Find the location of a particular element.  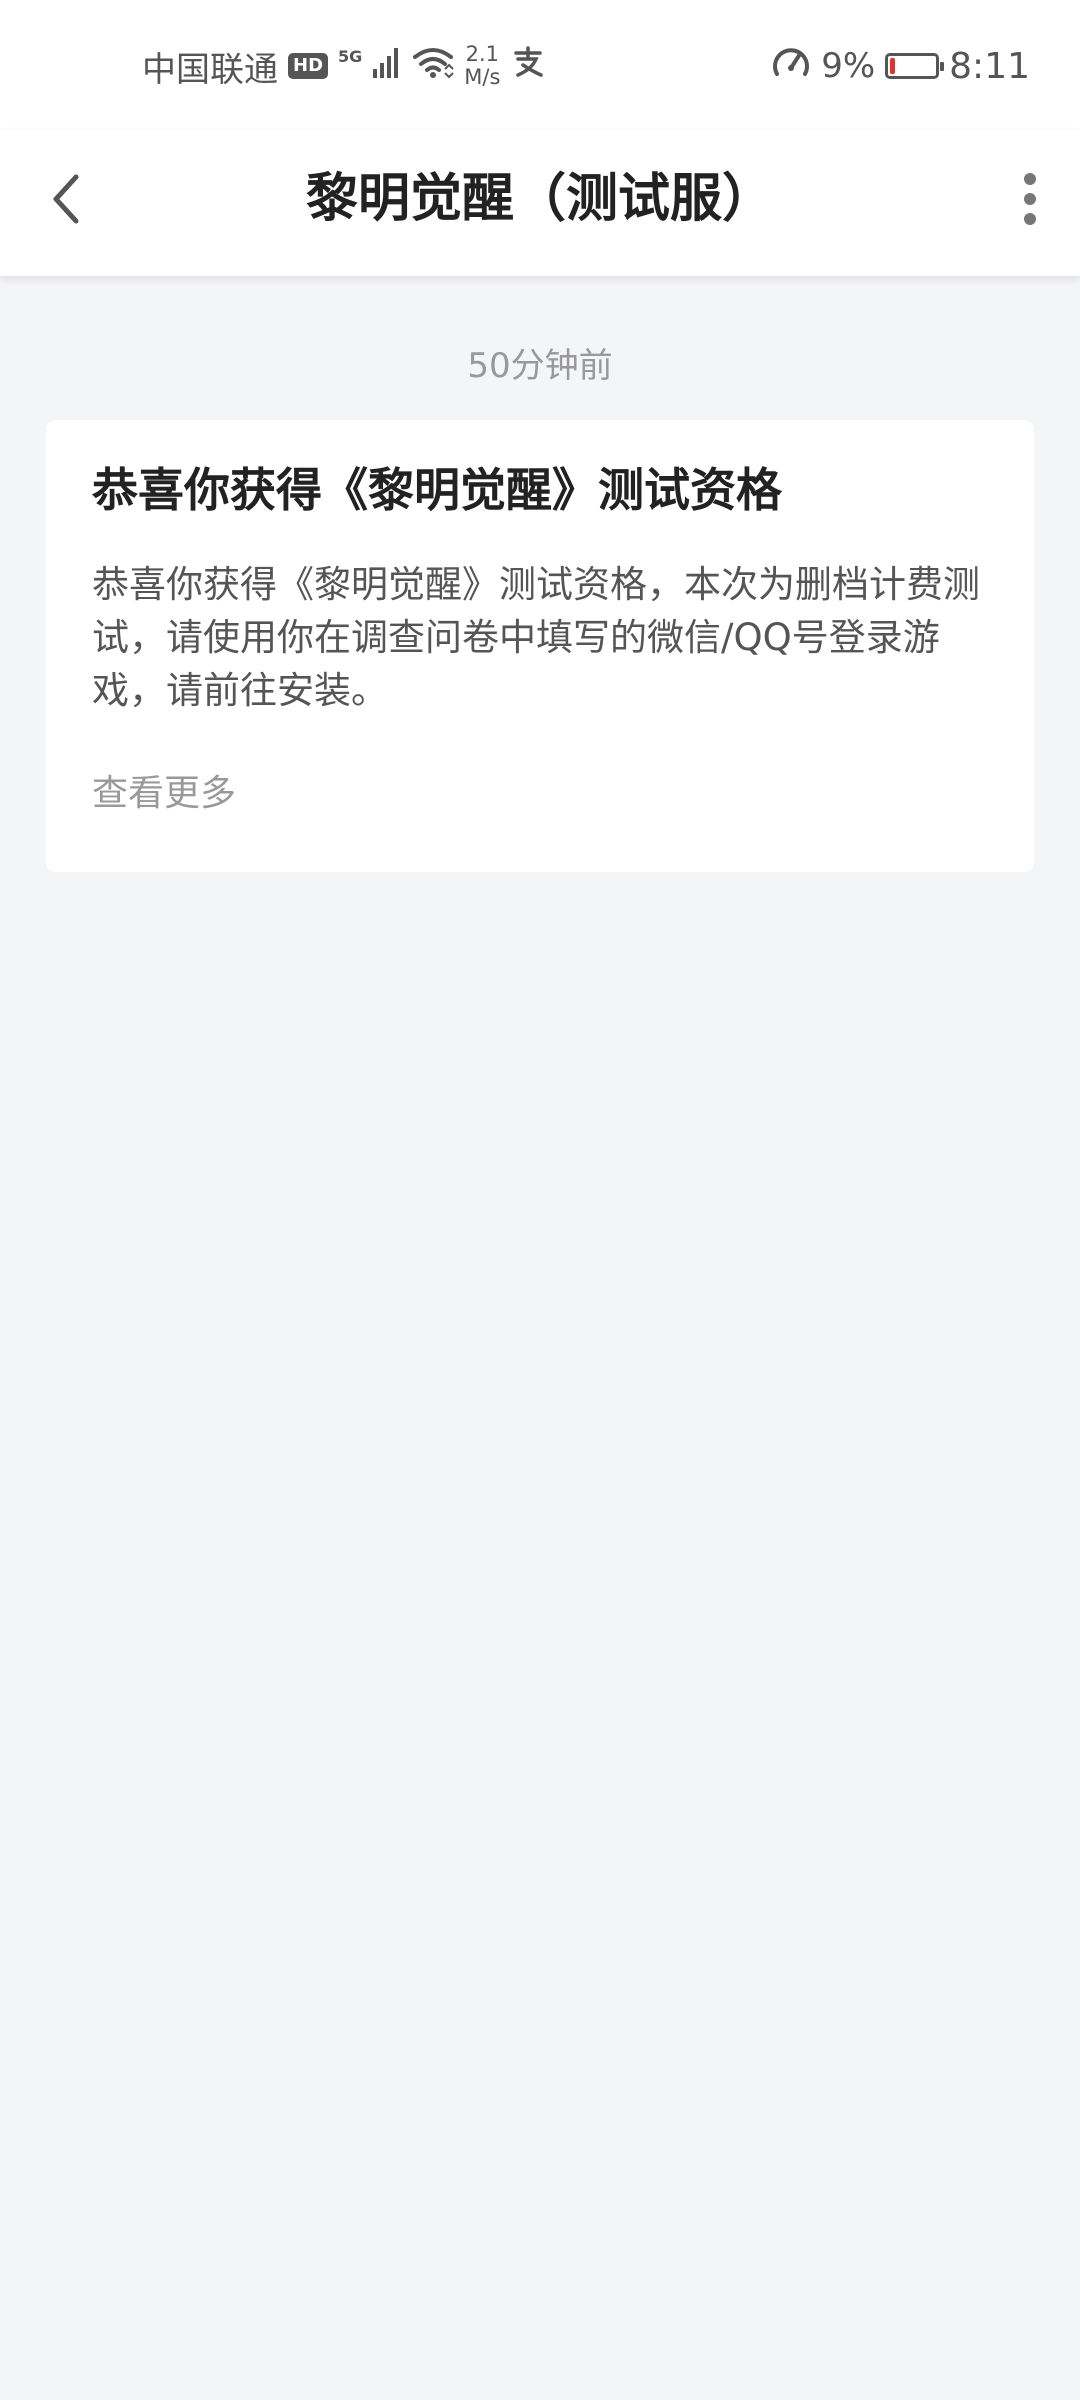

clock: 8:11 is located at coordinates (989, 66).